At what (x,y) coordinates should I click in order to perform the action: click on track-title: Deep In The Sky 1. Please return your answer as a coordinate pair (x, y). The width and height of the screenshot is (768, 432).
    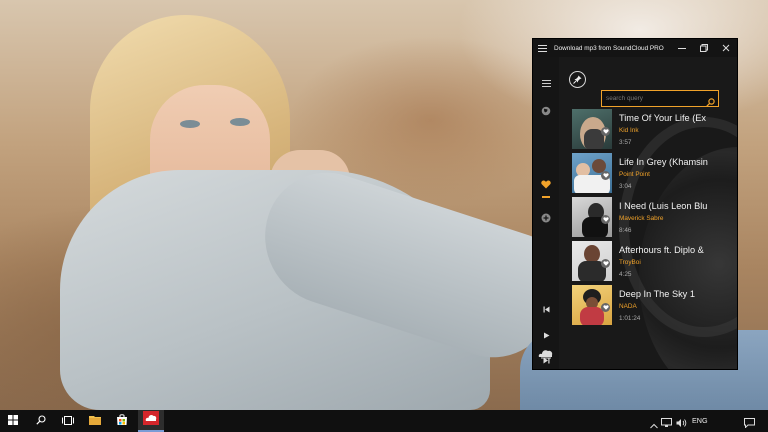
    Looking at the image, I should click on (657, 294).